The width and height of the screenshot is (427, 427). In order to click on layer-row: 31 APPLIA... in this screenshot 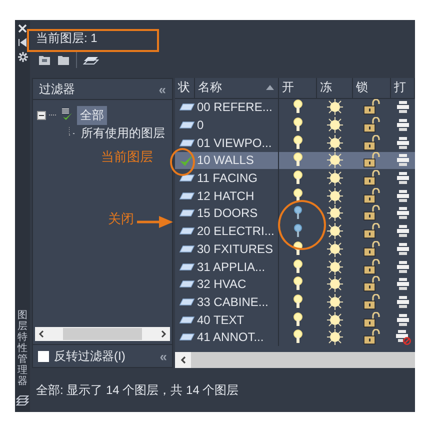, I will do `click(295, 267)`.